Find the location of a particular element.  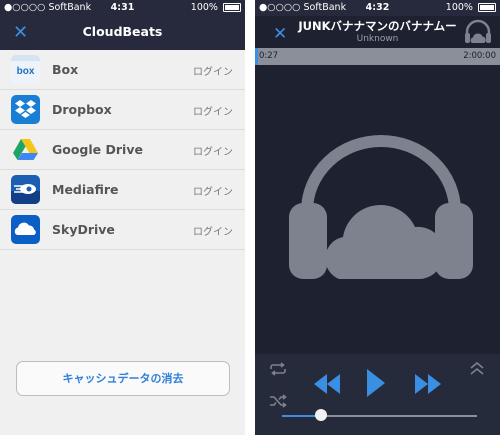

service-row-mediafire: Mediafire ログイン is located at coordinates (122, 190).